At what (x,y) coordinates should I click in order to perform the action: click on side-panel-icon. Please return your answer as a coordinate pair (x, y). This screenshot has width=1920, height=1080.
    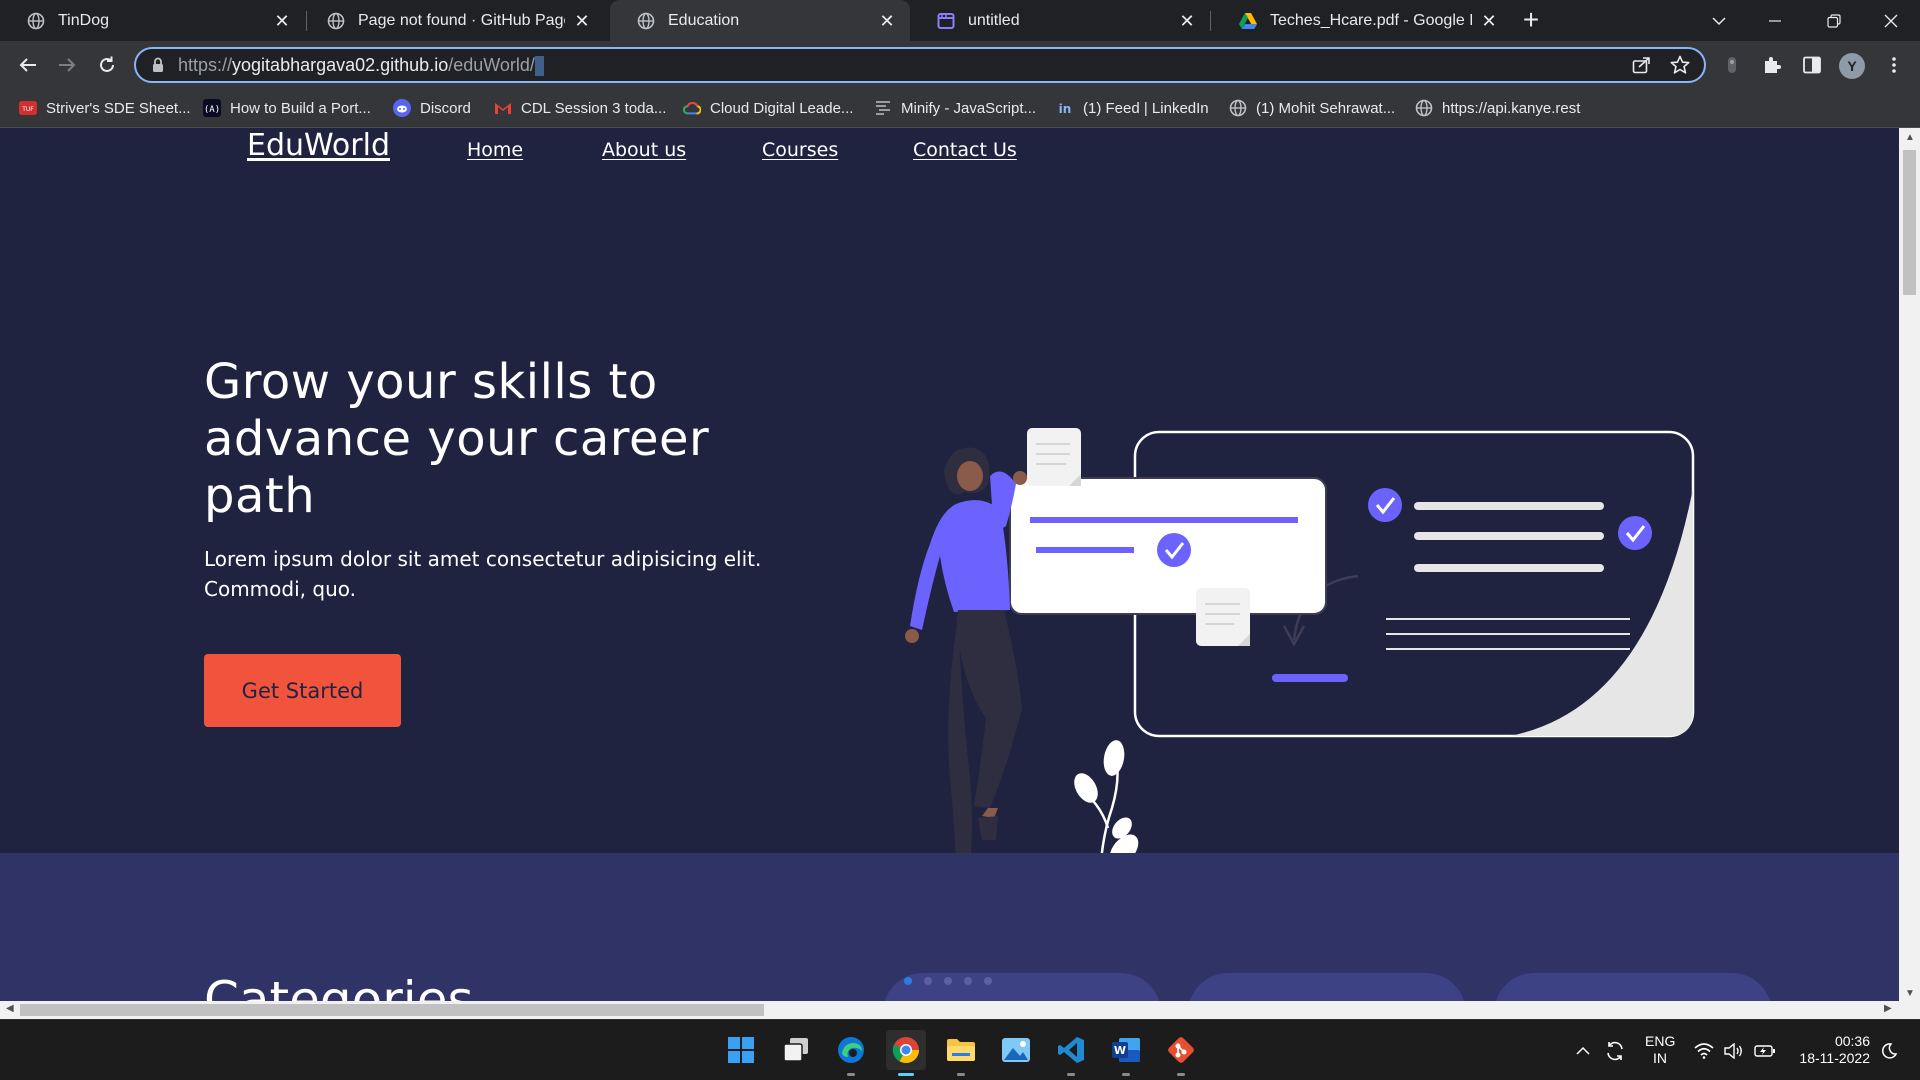
    Looking at the image, I should click on (1812, 65).